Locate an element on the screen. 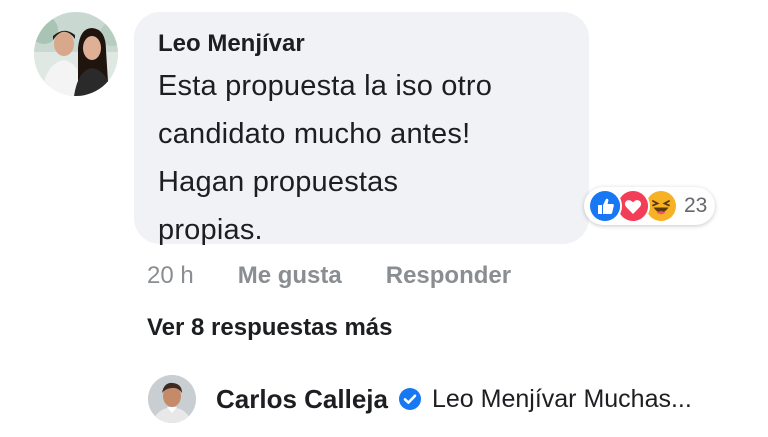 This screenshot has height=437, width=768. comment-author-name: Leo Menjívar is located at coordinates (361, 44).